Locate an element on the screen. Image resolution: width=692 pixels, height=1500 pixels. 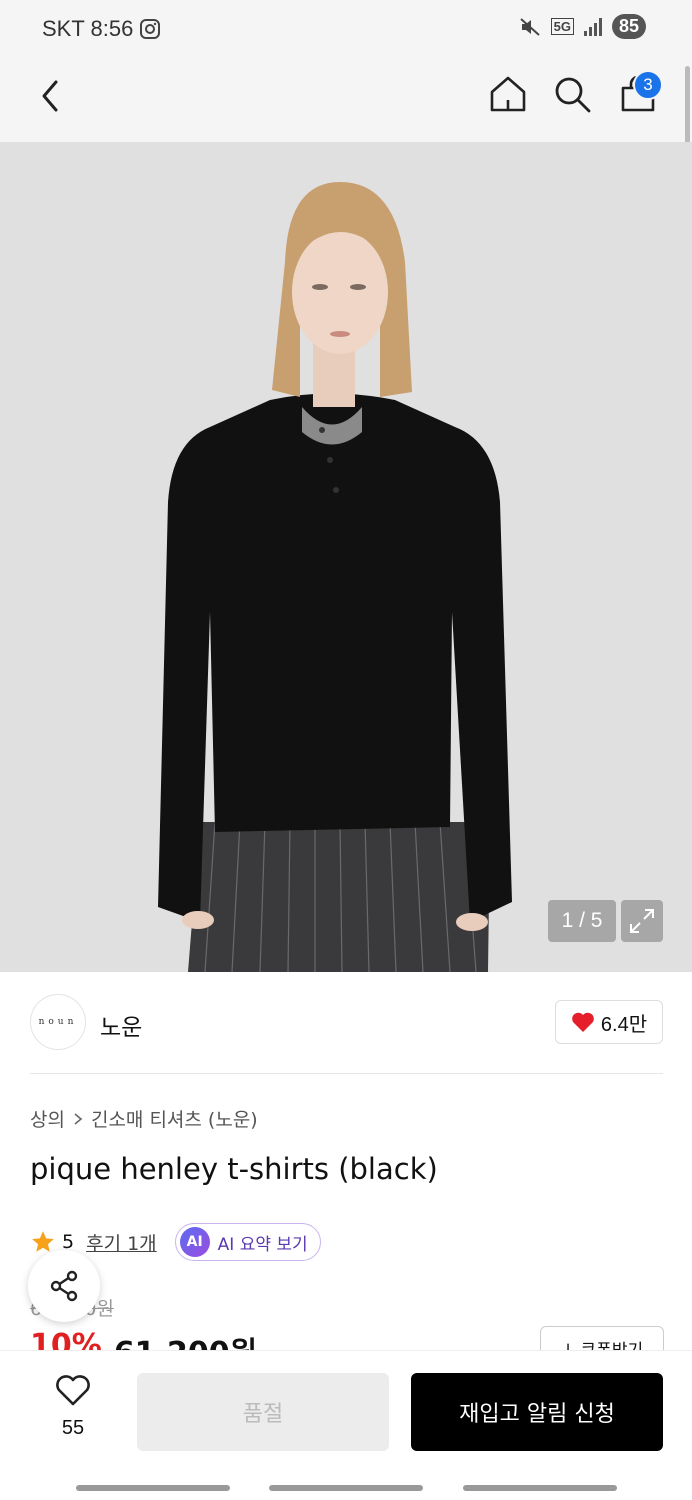
bottom-action-bar: 55 품절 재입고 알림 신청 is located at coordinates (346, 1425).